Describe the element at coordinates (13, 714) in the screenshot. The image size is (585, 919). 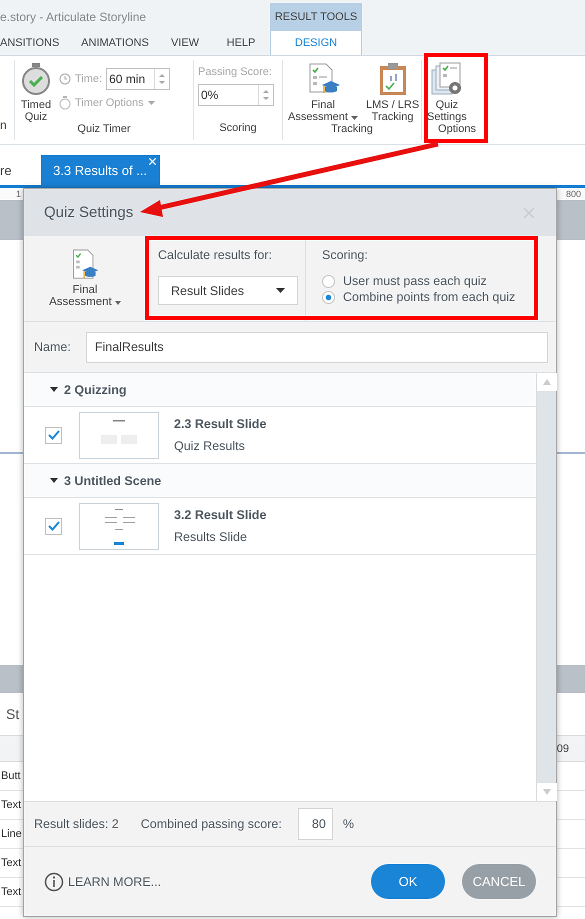
I see `panel-title: St` at that location.